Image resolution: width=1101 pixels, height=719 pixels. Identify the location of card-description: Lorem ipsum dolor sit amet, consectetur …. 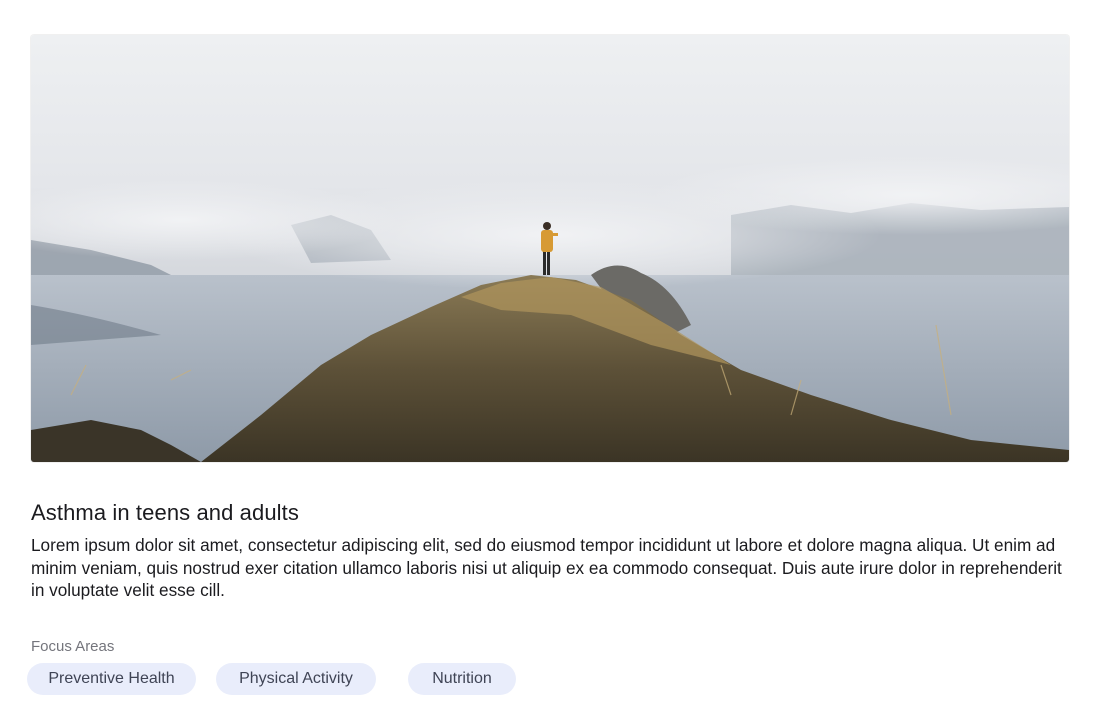
(546, 567).